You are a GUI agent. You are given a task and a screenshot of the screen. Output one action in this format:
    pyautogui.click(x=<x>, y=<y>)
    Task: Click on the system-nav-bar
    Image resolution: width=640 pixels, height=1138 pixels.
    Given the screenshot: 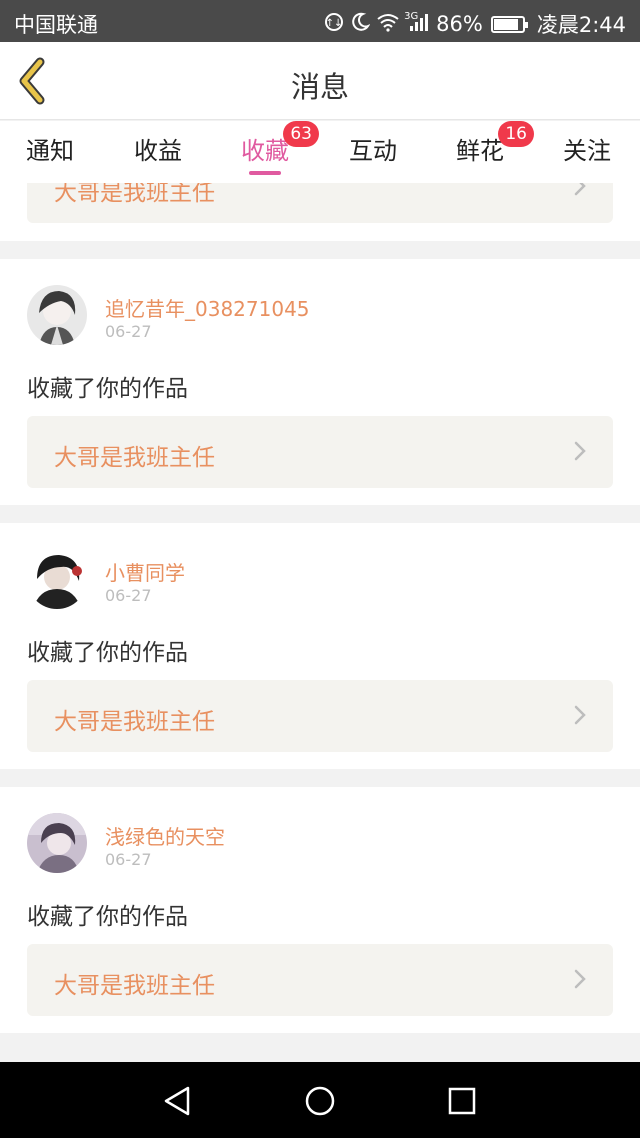 What is the action you would take?
    pyautogui.click(x=320, y=1100)
    